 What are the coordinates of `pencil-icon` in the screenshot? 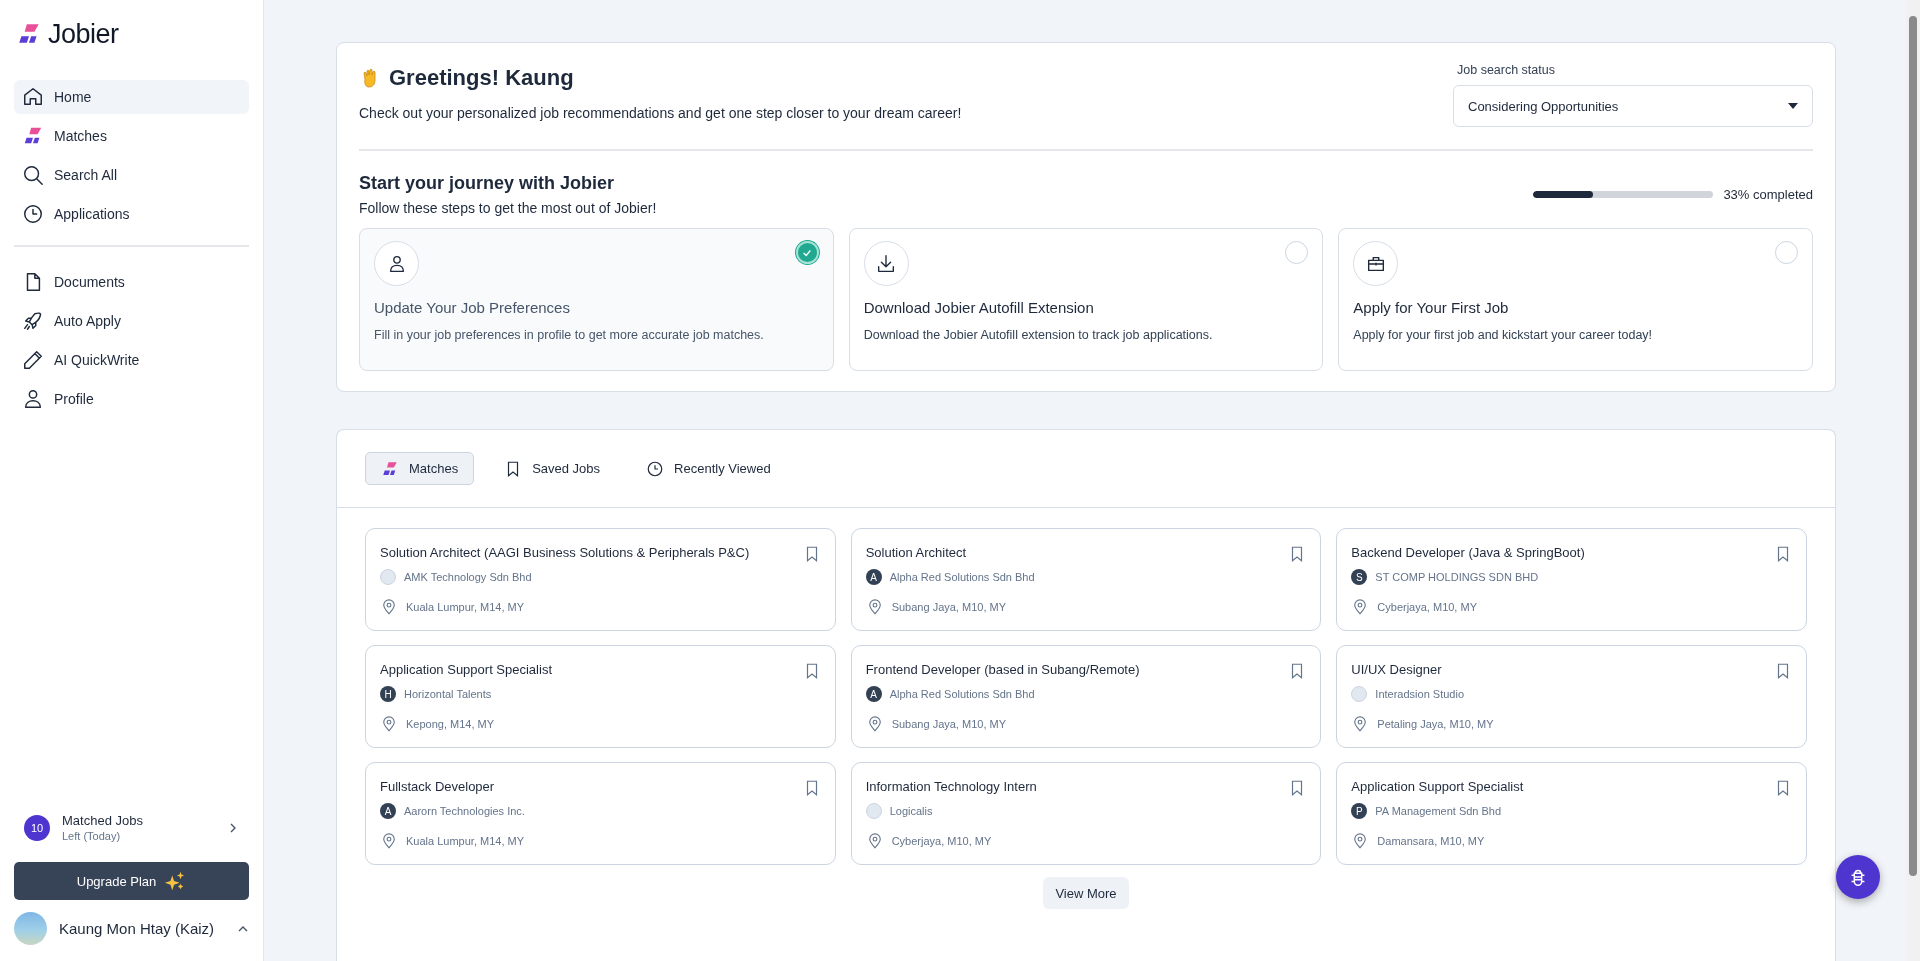 It's located at (33, 360).